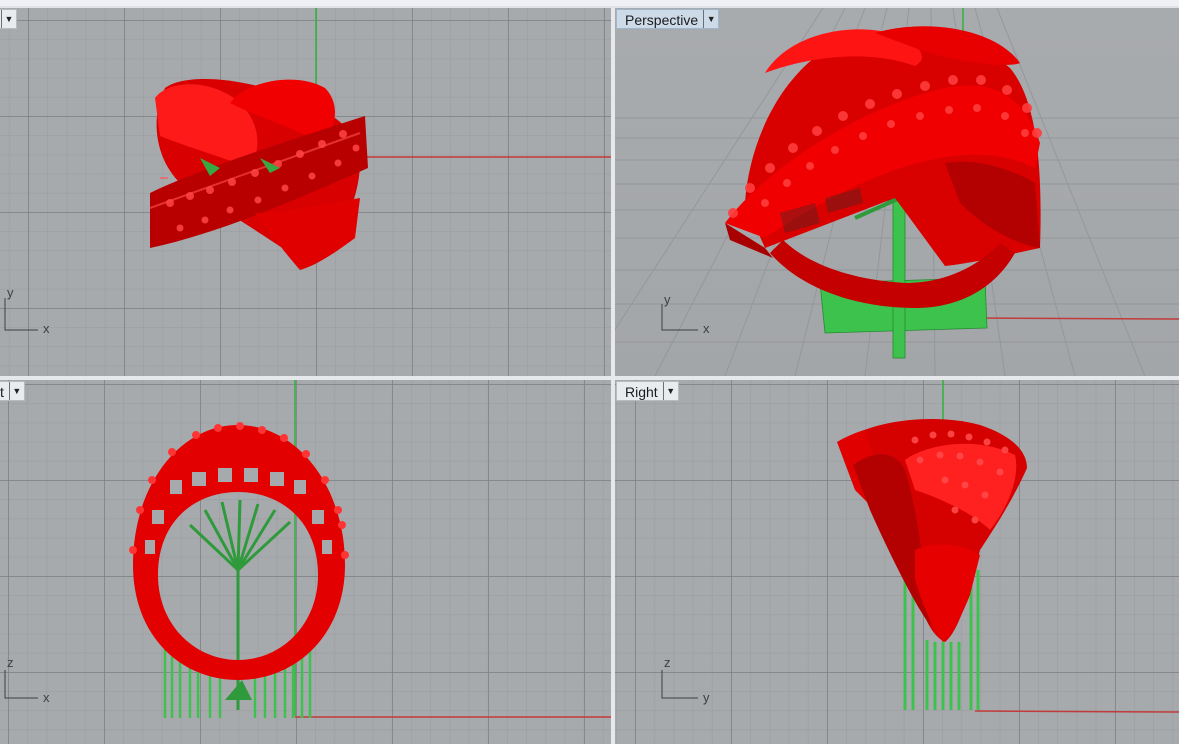 The image size is (1179, 744). What do you see at coordinates (685, 314) in the screenshot?
I see `axis-indicator-perspective: y x` at bounding box center [685, 314].